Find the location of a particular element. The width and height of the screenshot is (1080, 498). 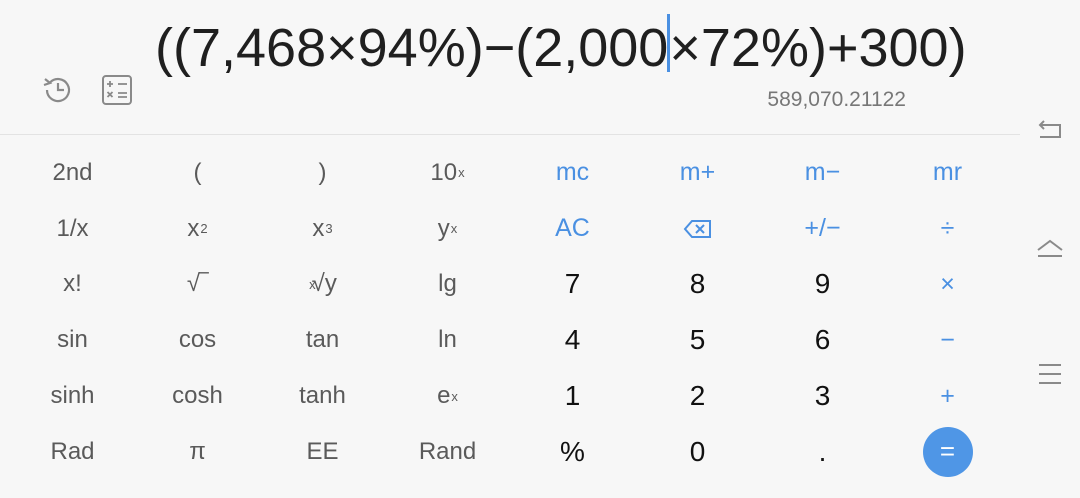

cube-base: x is located at coordinates (318, 228).